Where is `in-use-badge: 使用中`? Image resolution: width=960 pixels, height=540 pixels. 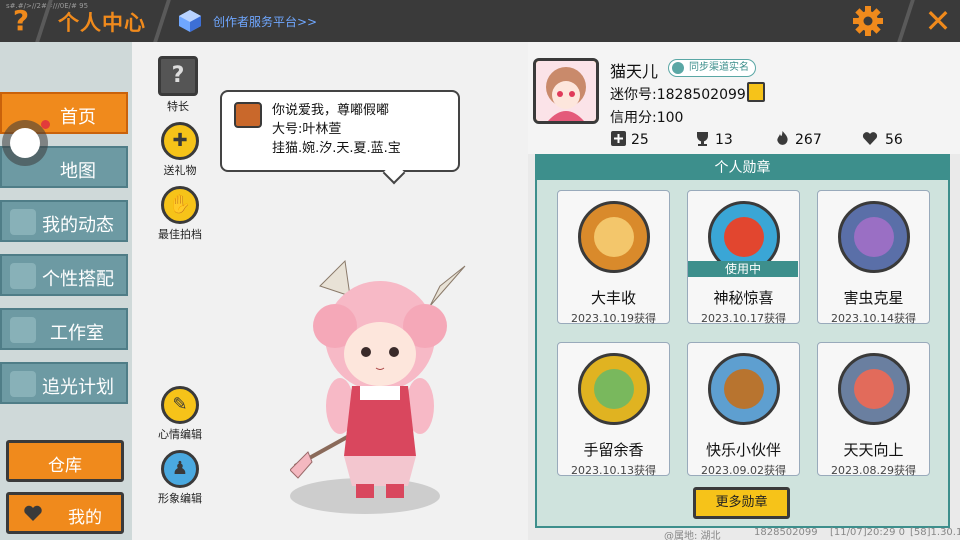
in-use-badge: 使用中 is located at coordinates (743, 269).